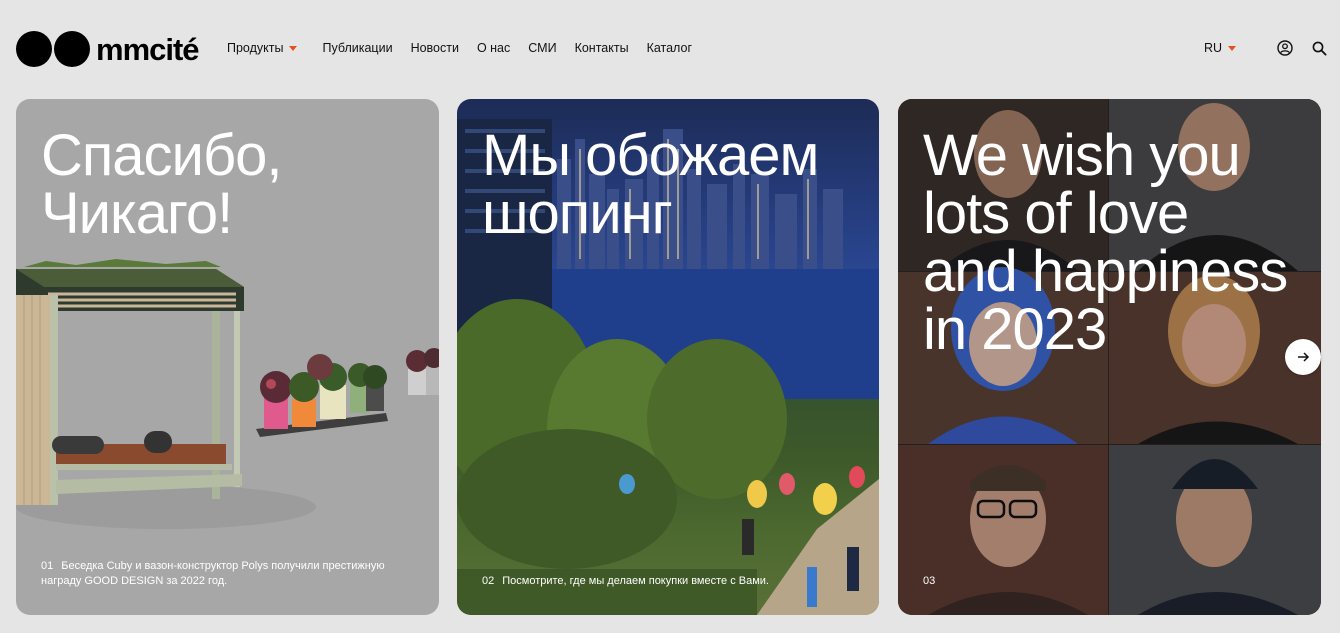  I want to click on slide-title-line: in 2023, so click(1015, 329).